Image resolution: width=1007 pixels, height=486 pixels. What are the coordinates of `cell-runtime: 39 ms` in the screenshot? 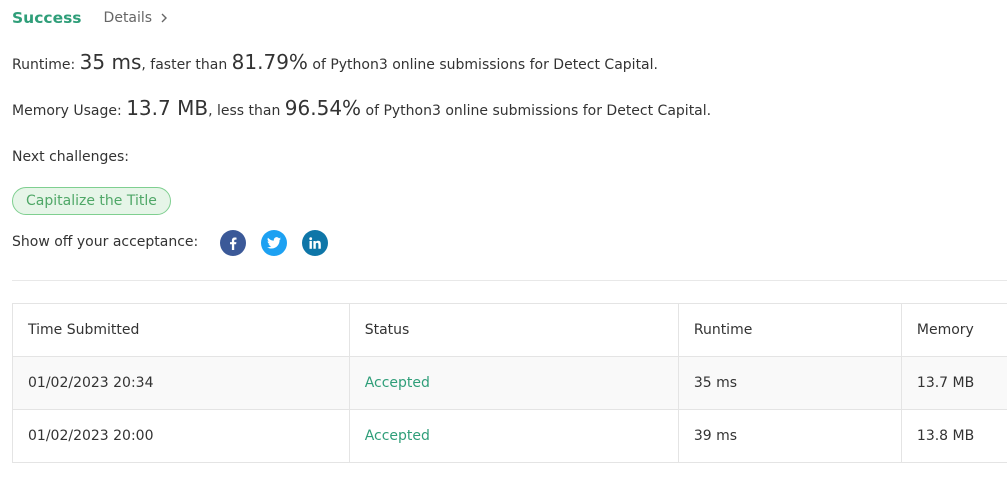 It's located at (789, 436).